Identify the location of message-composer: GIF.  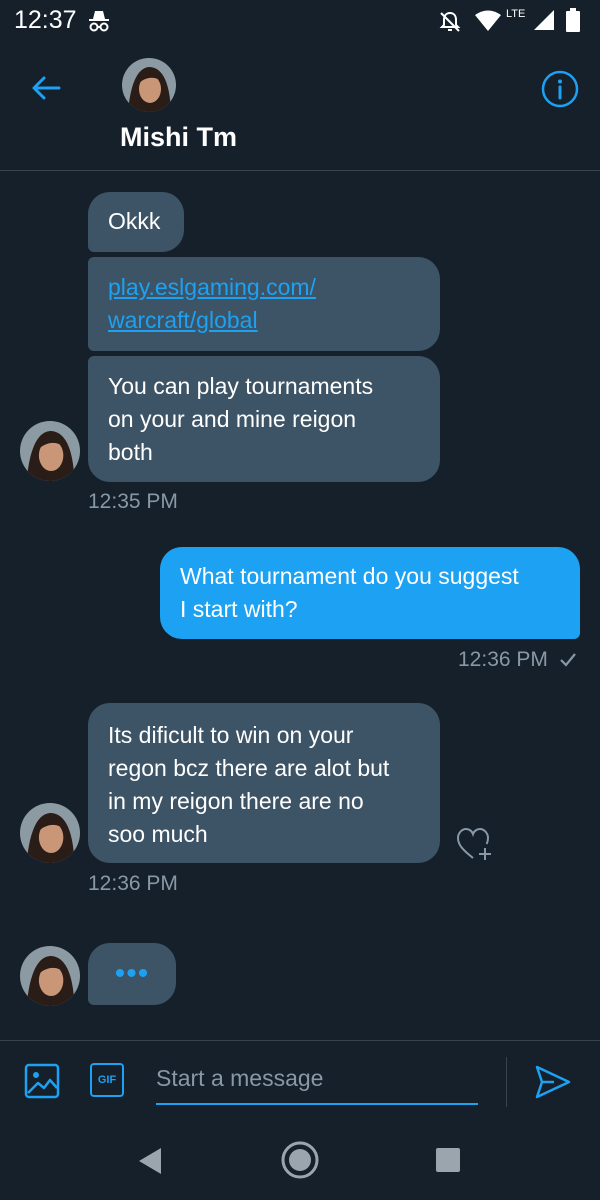
(300, 1083).